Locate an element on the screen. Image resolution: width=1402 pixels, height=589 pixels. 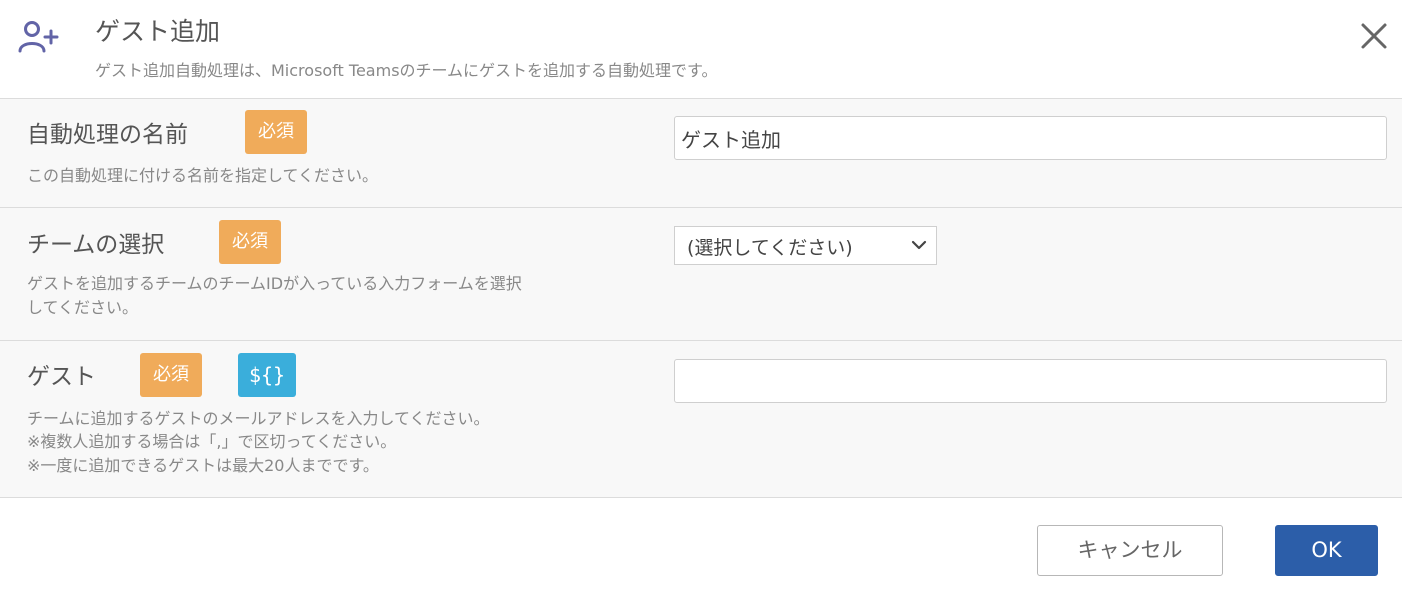
team-select-dropdown: (選択してください) is located at coordinates (805, 245).